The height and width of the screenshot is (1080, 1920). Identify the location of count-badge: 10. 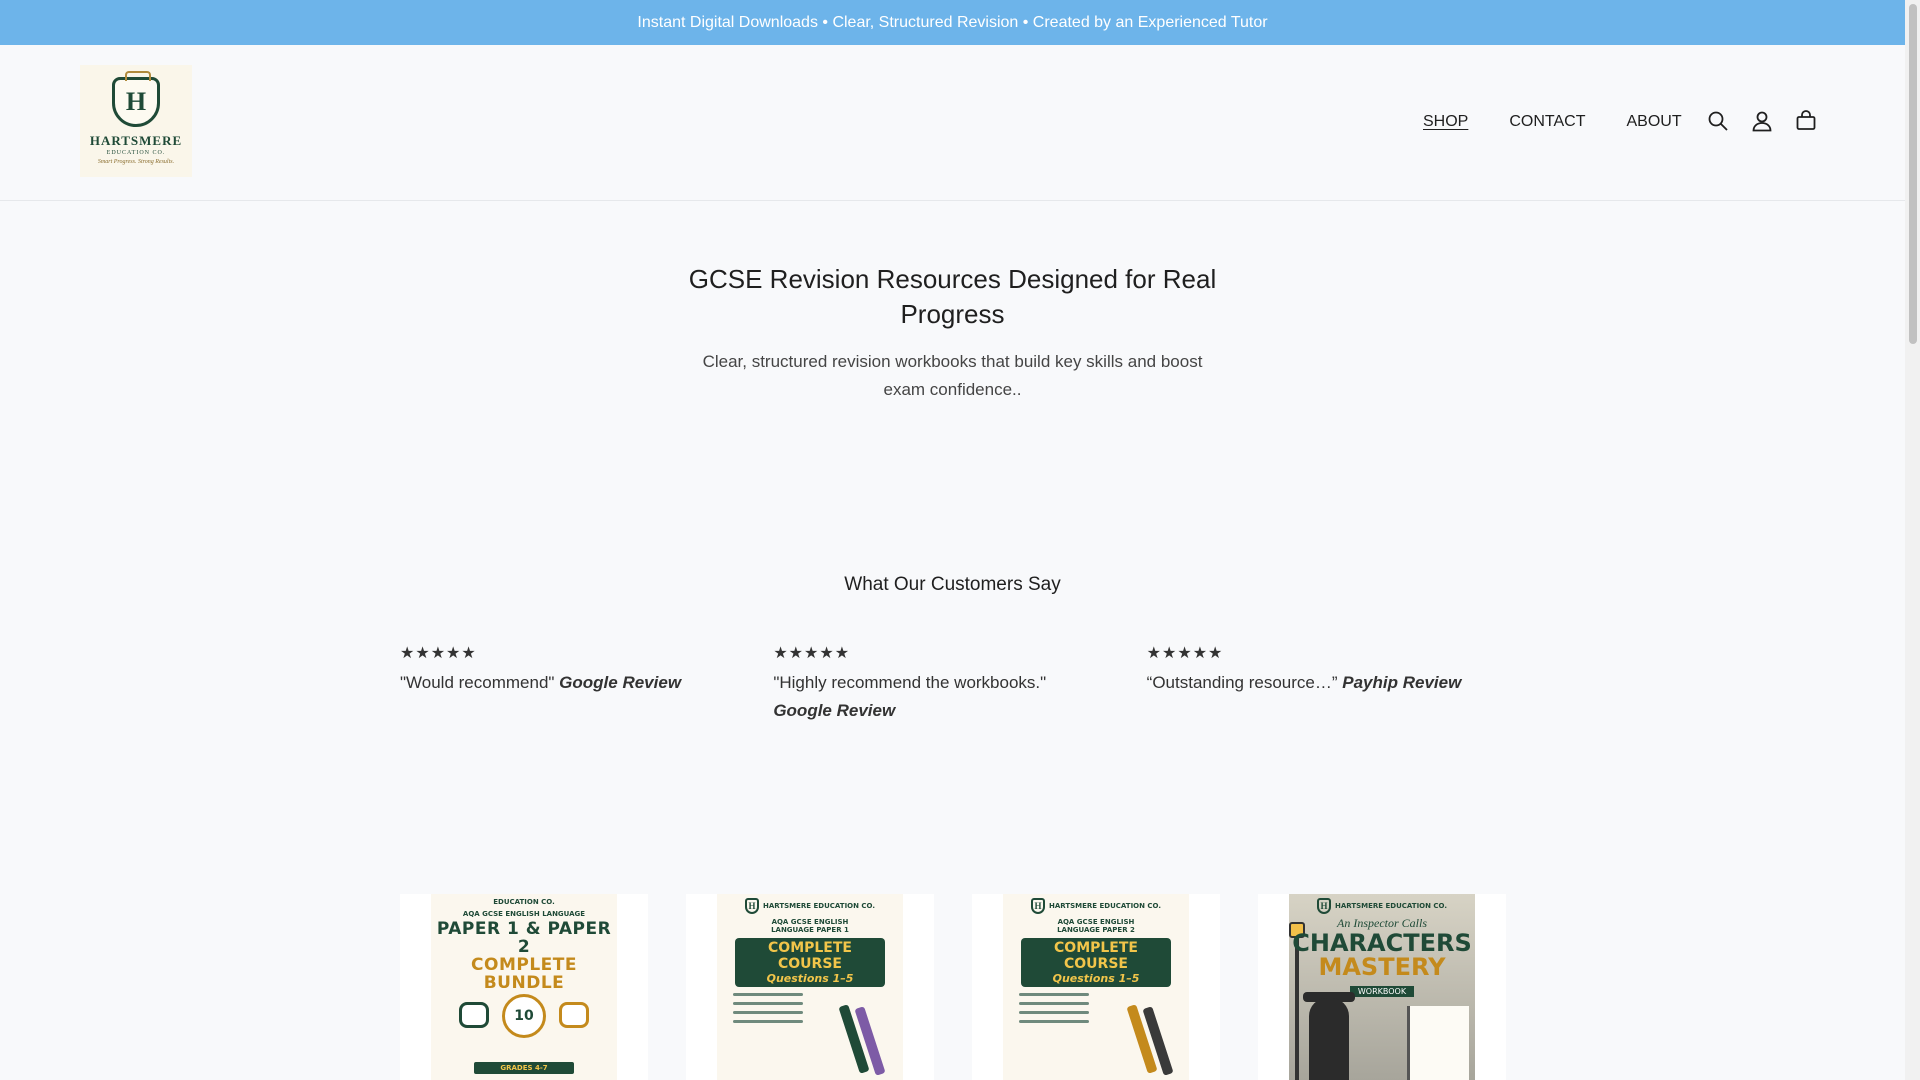
(524, 1016).